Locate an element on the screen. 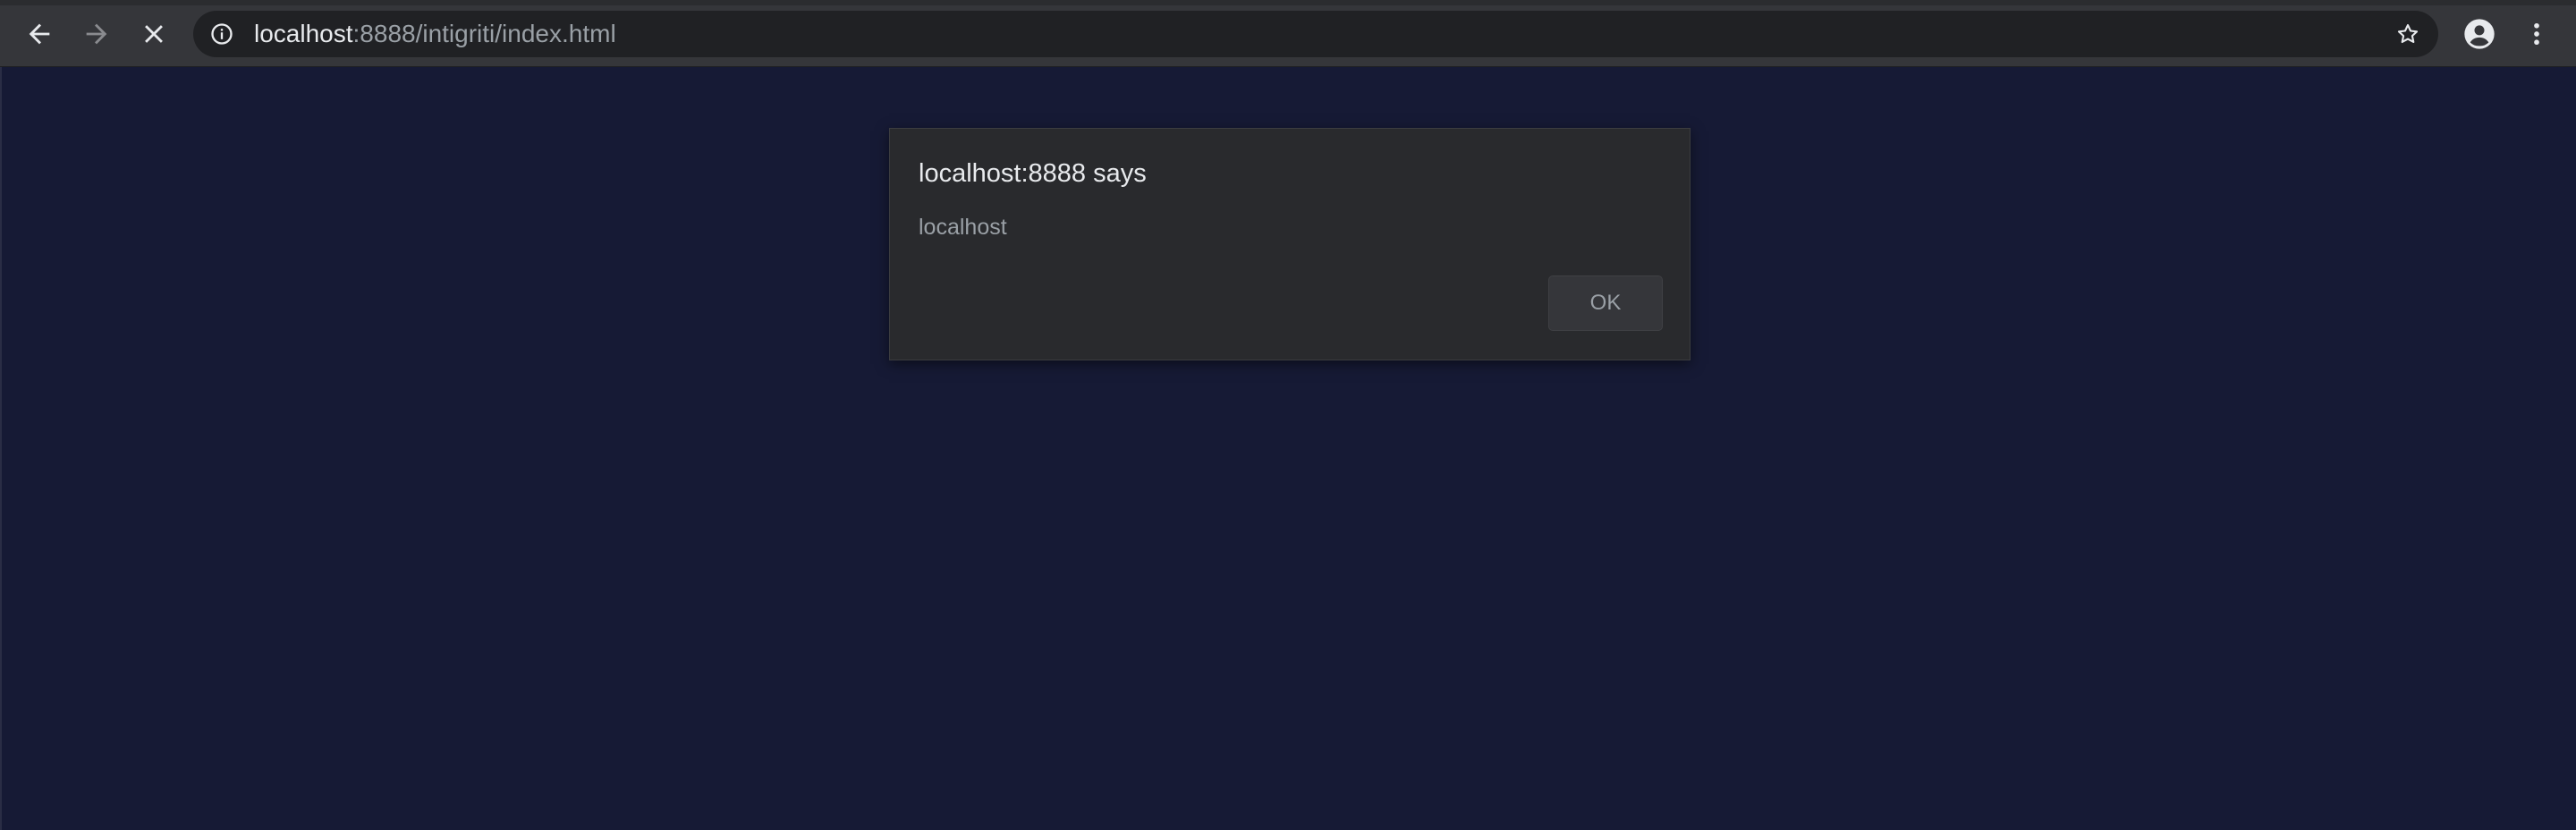 This screenshot has height=830, width=2576. dialog-title: localhost:8888 says is located at coordinates (1033, 174).